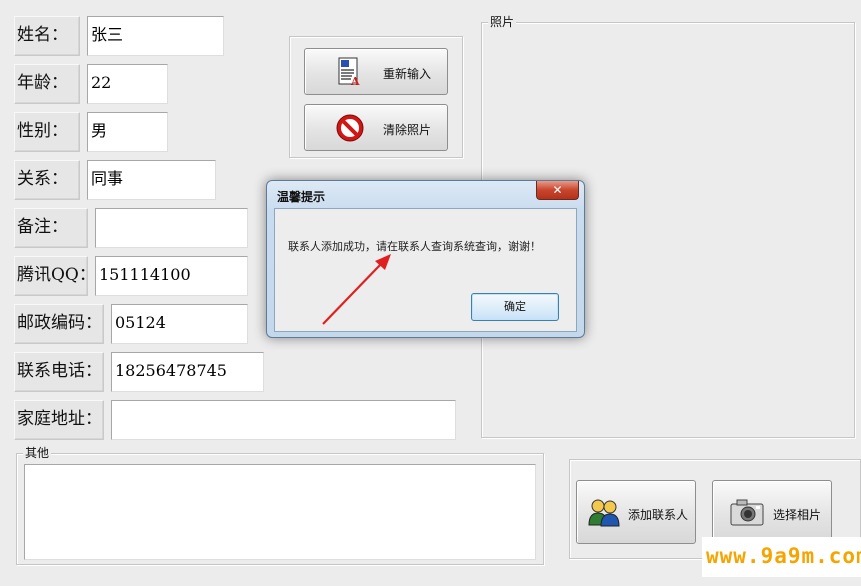  I want to click on clear-photo-button: 清除照片, so click(376, 127).